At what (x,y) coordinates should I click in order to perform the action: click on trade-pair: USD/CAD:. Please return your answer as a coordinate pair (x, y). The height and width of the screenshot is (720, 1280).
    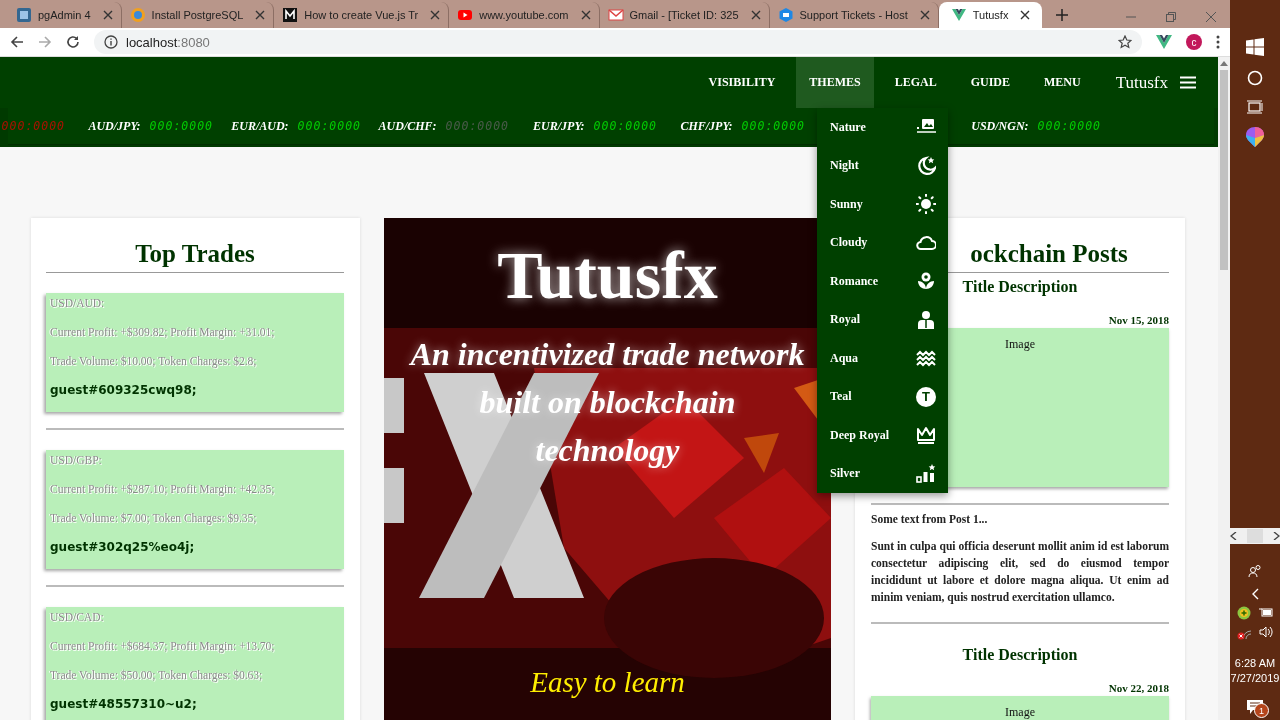
    Looking at the image, I should click on (77, 617).